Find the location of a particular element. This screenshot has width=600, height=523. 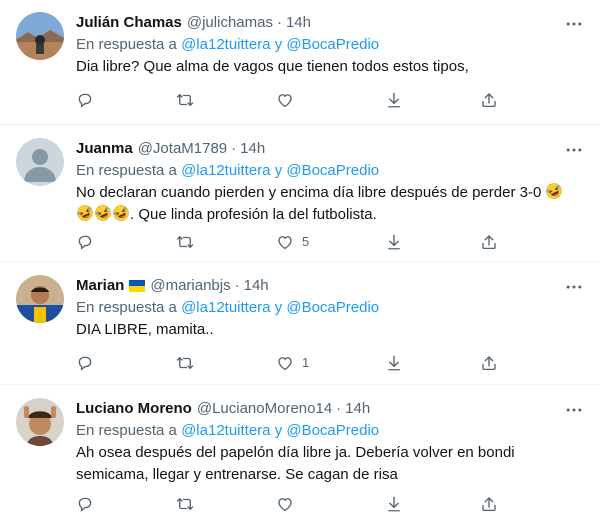

display-name: Luciano Moreno is located at coordinates (134, 409).